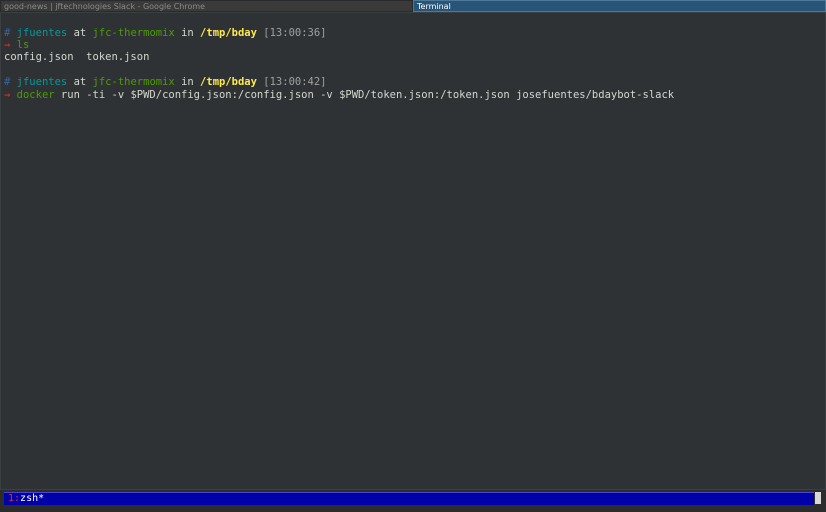  Describe the element at coordinates (14, 498) in the screenshot. I see `window-index: 1:` at that location.